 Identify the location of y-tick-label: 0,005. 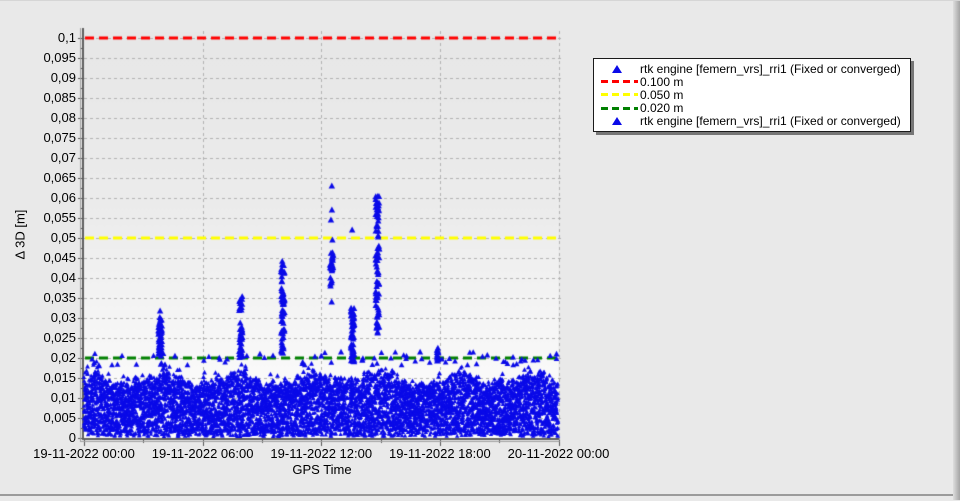
(59, 417).